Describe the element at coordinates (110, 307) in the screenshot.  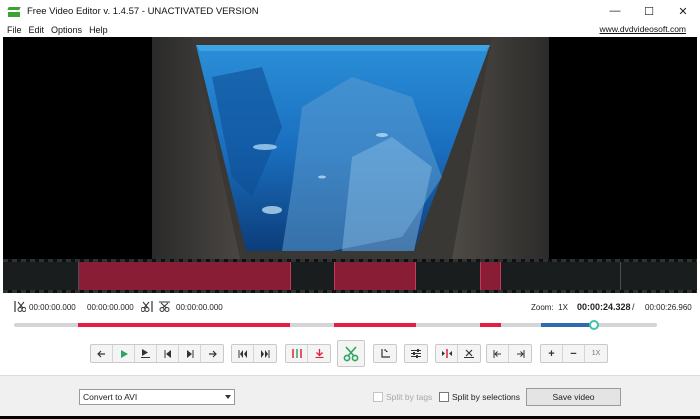
I see `cut-end-time: 00:00:00.000` at that location.